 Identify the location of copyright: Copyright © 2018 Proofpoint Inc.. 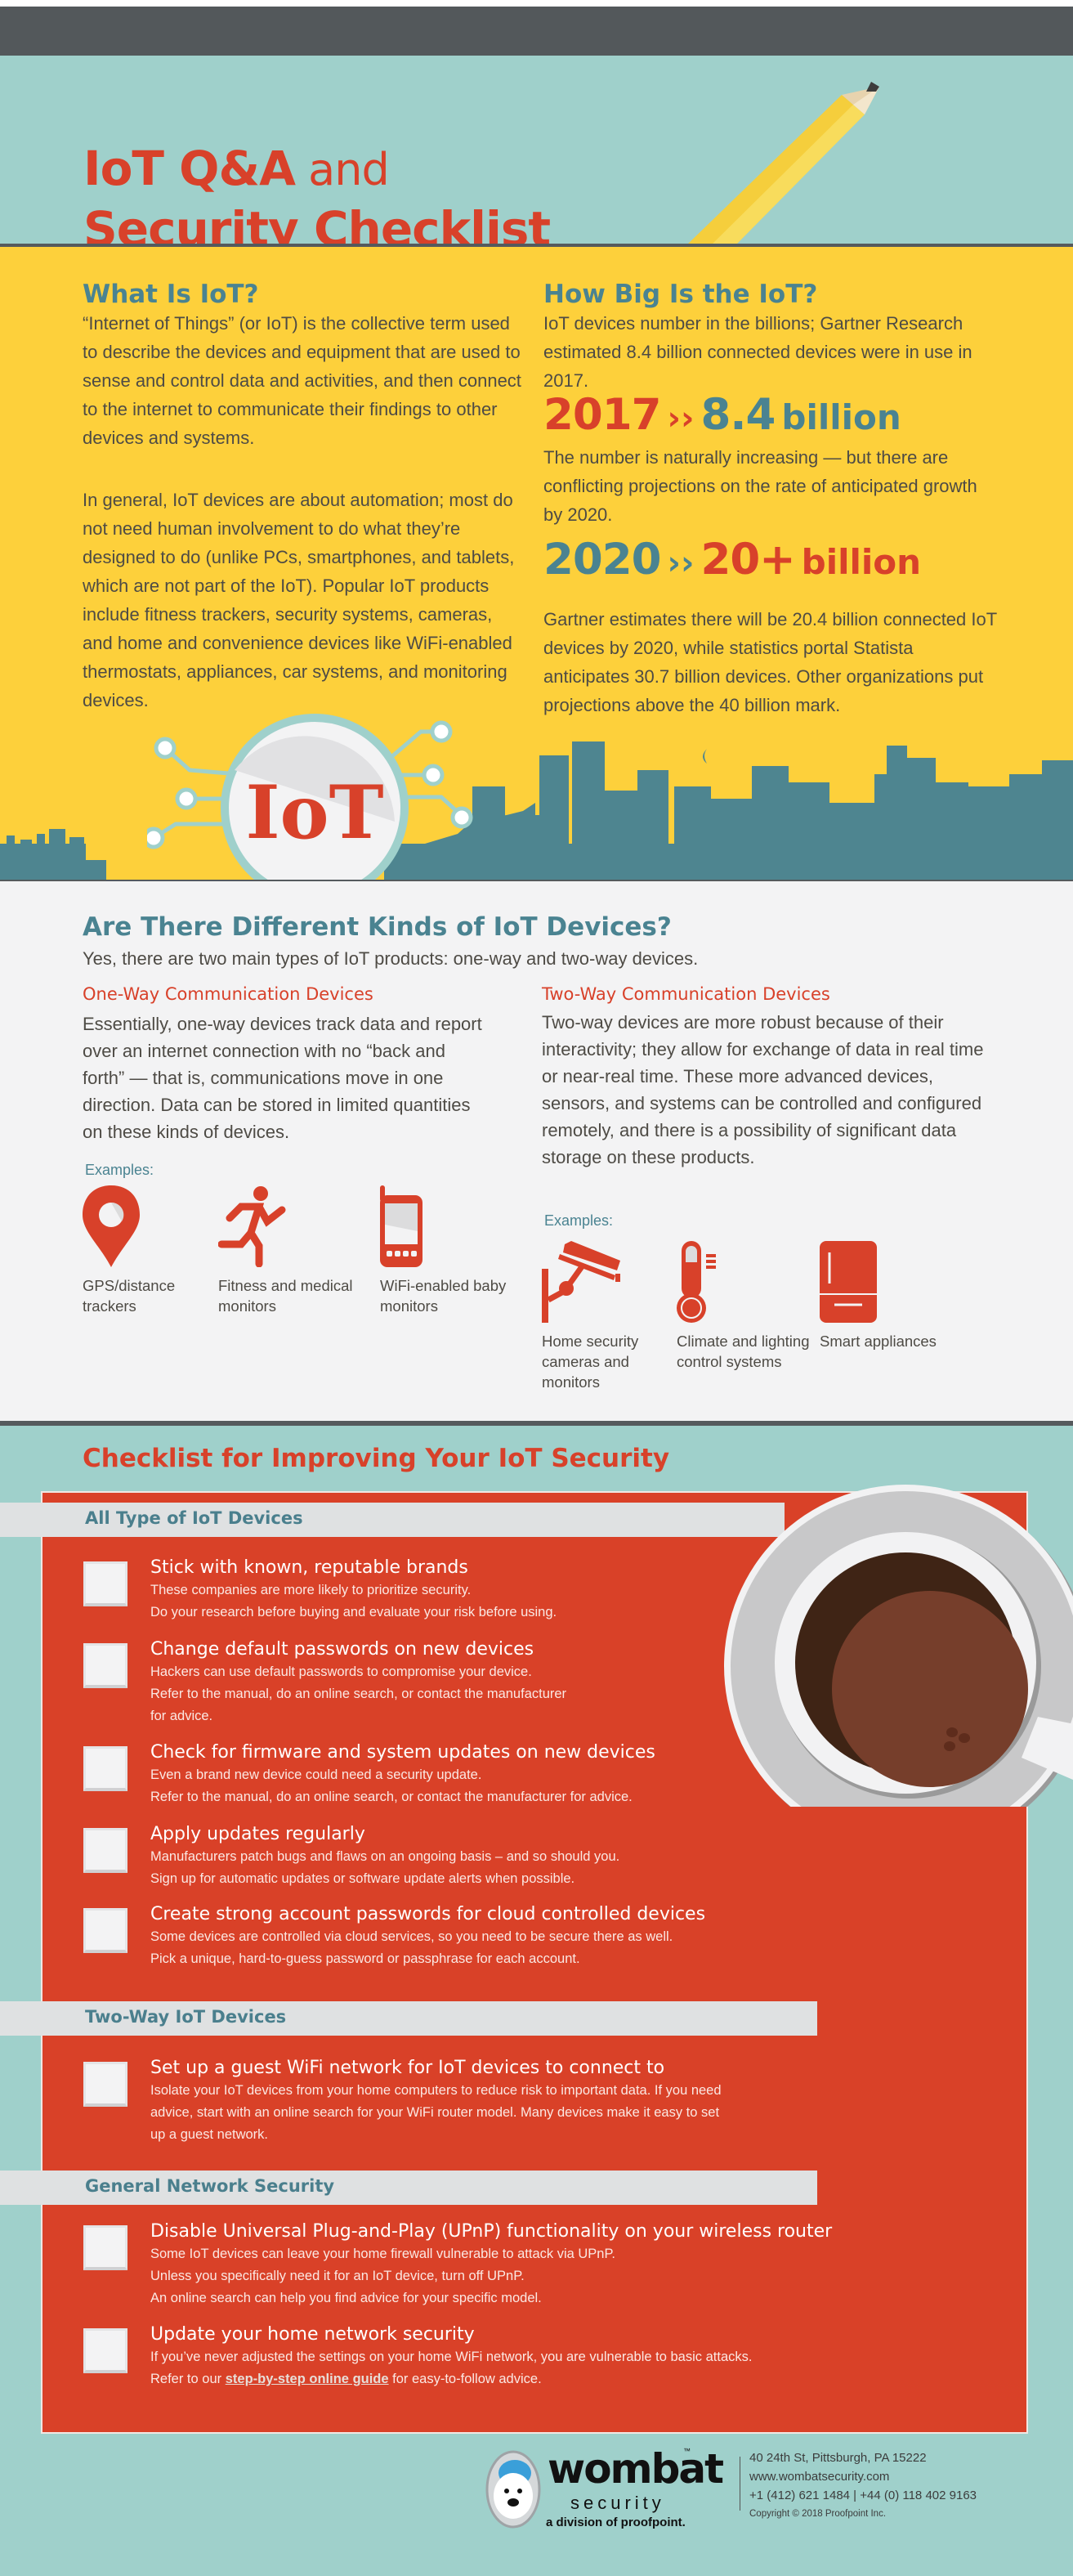
(818, 2514).